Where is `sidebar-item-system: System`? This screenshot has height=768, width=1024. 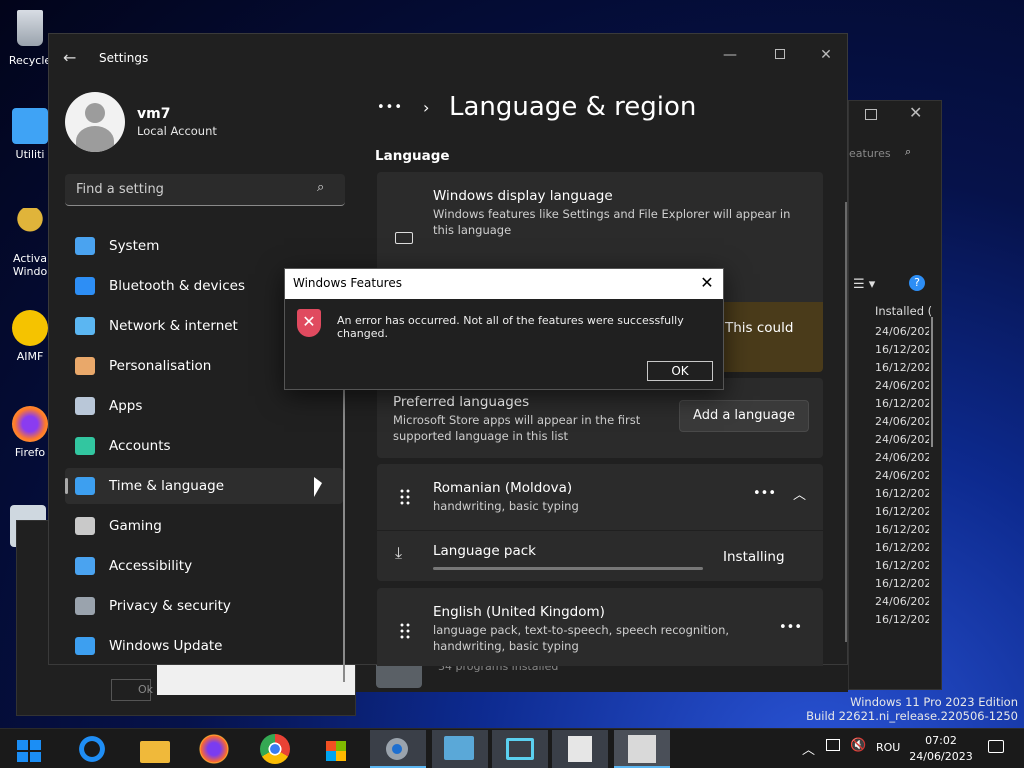
sidebar-item-system: System is located at coordinates (204, 246).